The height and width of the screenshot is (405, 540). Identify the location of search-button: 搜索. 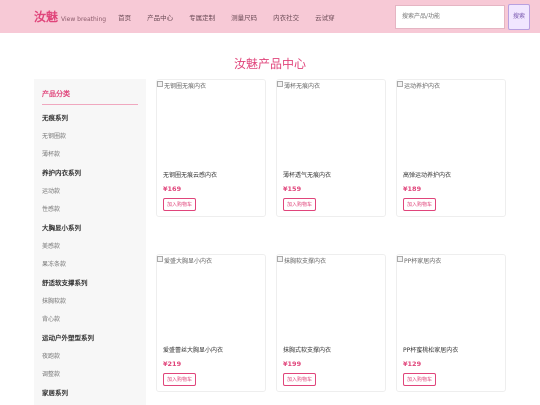
(519, 16).